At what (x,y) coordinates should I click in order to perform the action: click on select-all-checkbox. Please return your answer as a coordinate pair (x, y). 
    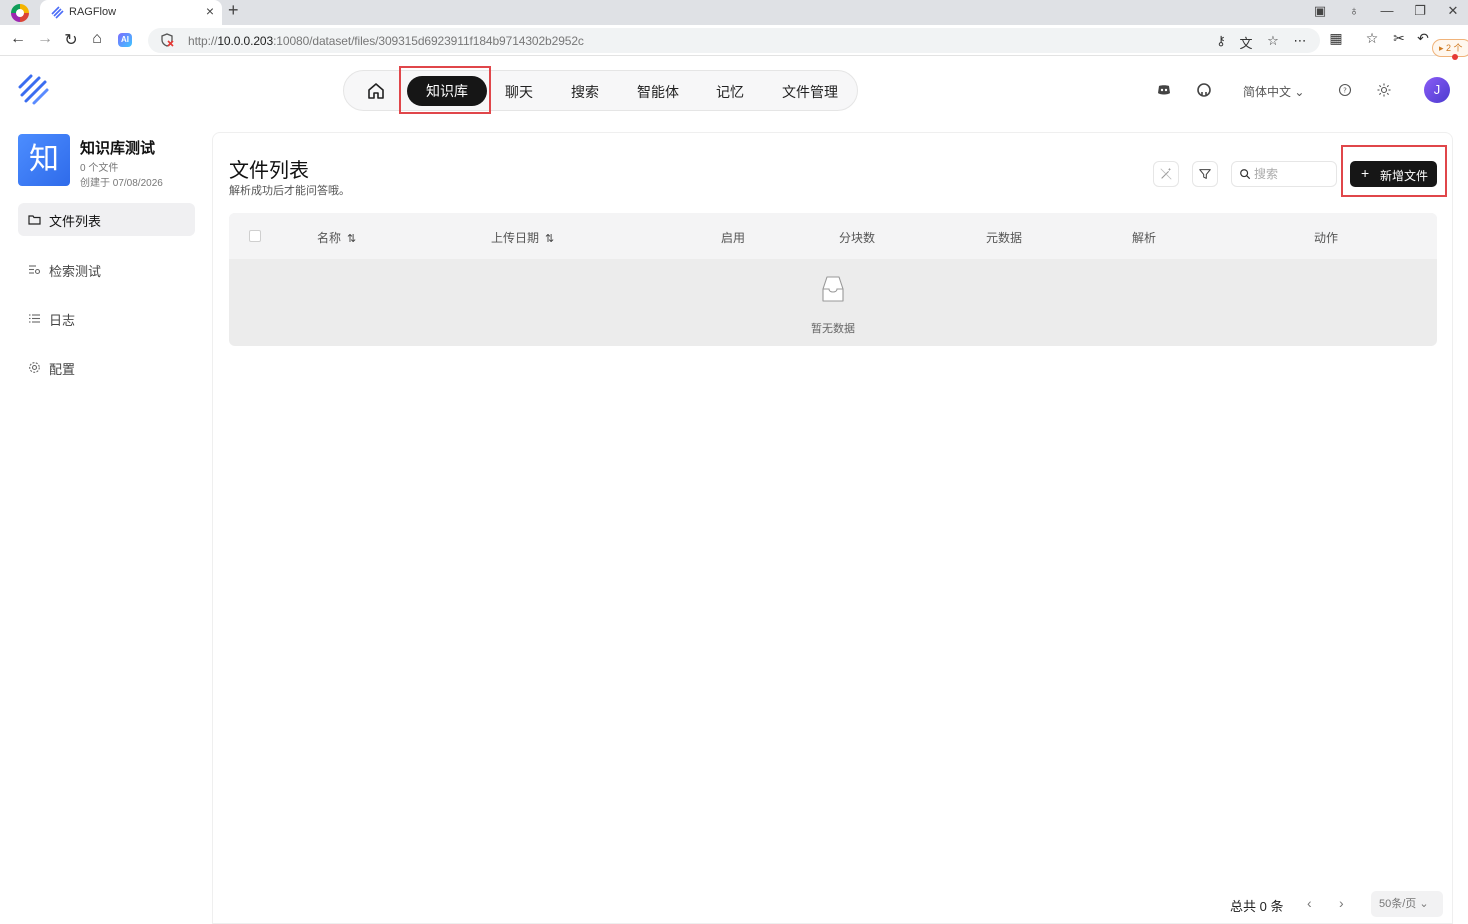
    Looking at the image, I should click on (255, 236).